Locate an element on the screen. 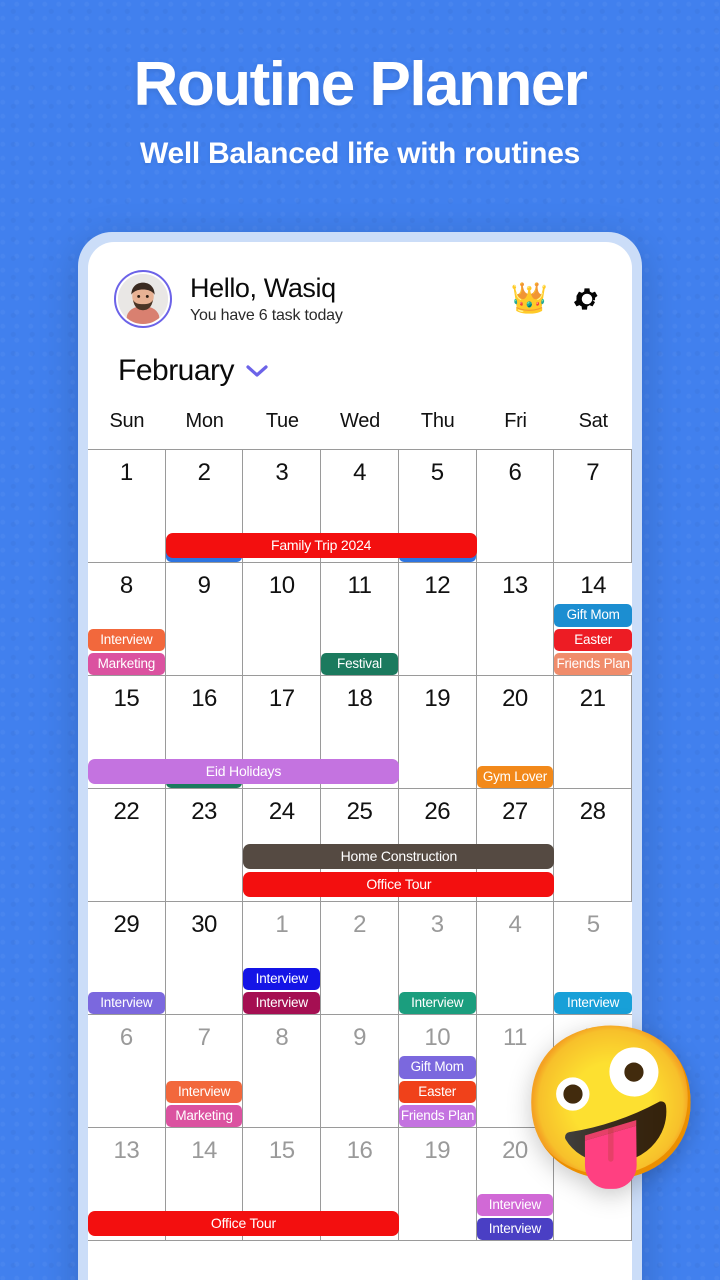 The image size is (720, 1280). chevron-down-icon is located at coordinates (257, 371).